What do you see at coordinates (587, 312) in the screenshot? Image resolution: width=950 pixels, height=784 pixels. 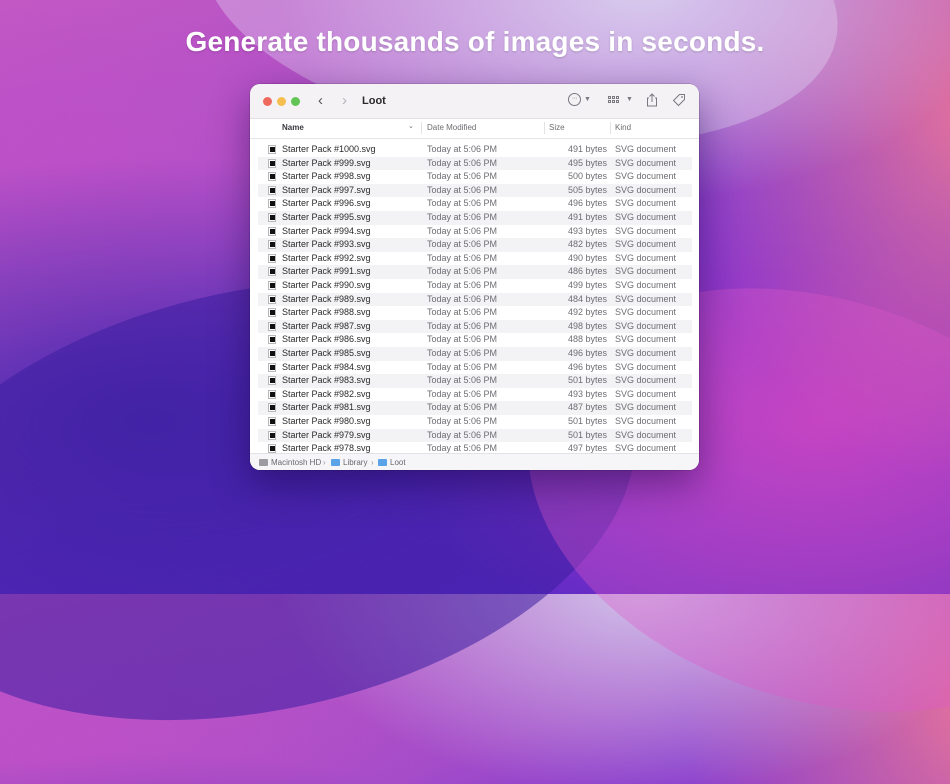 I see `file-size: 492 bytes` at bounding box center [587, 312].